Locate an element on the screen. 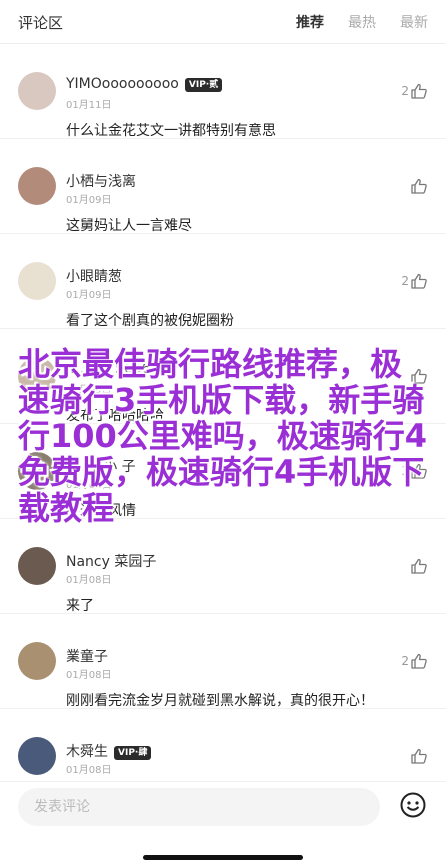 This screenshot has height=868, width=446. comment-item: Nancy 菜园子 01月08日来了 is located at coordinates (223, 566).